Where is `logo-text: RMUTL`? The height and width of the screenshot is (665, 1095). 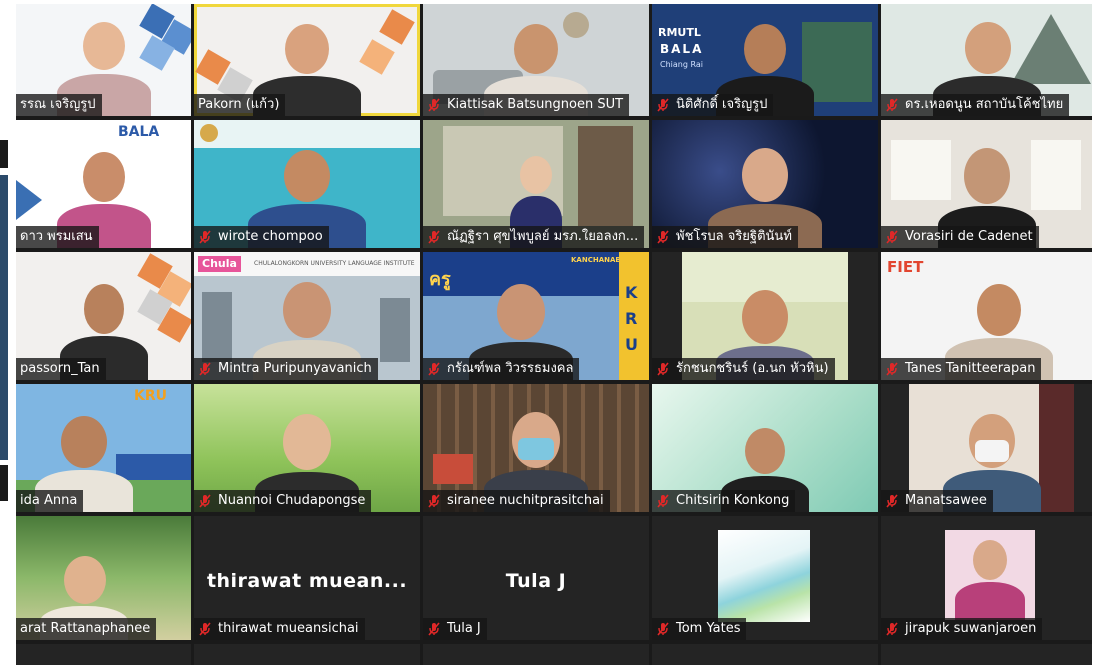 logo-text: RMUTL is located at coordinates (679, 32).